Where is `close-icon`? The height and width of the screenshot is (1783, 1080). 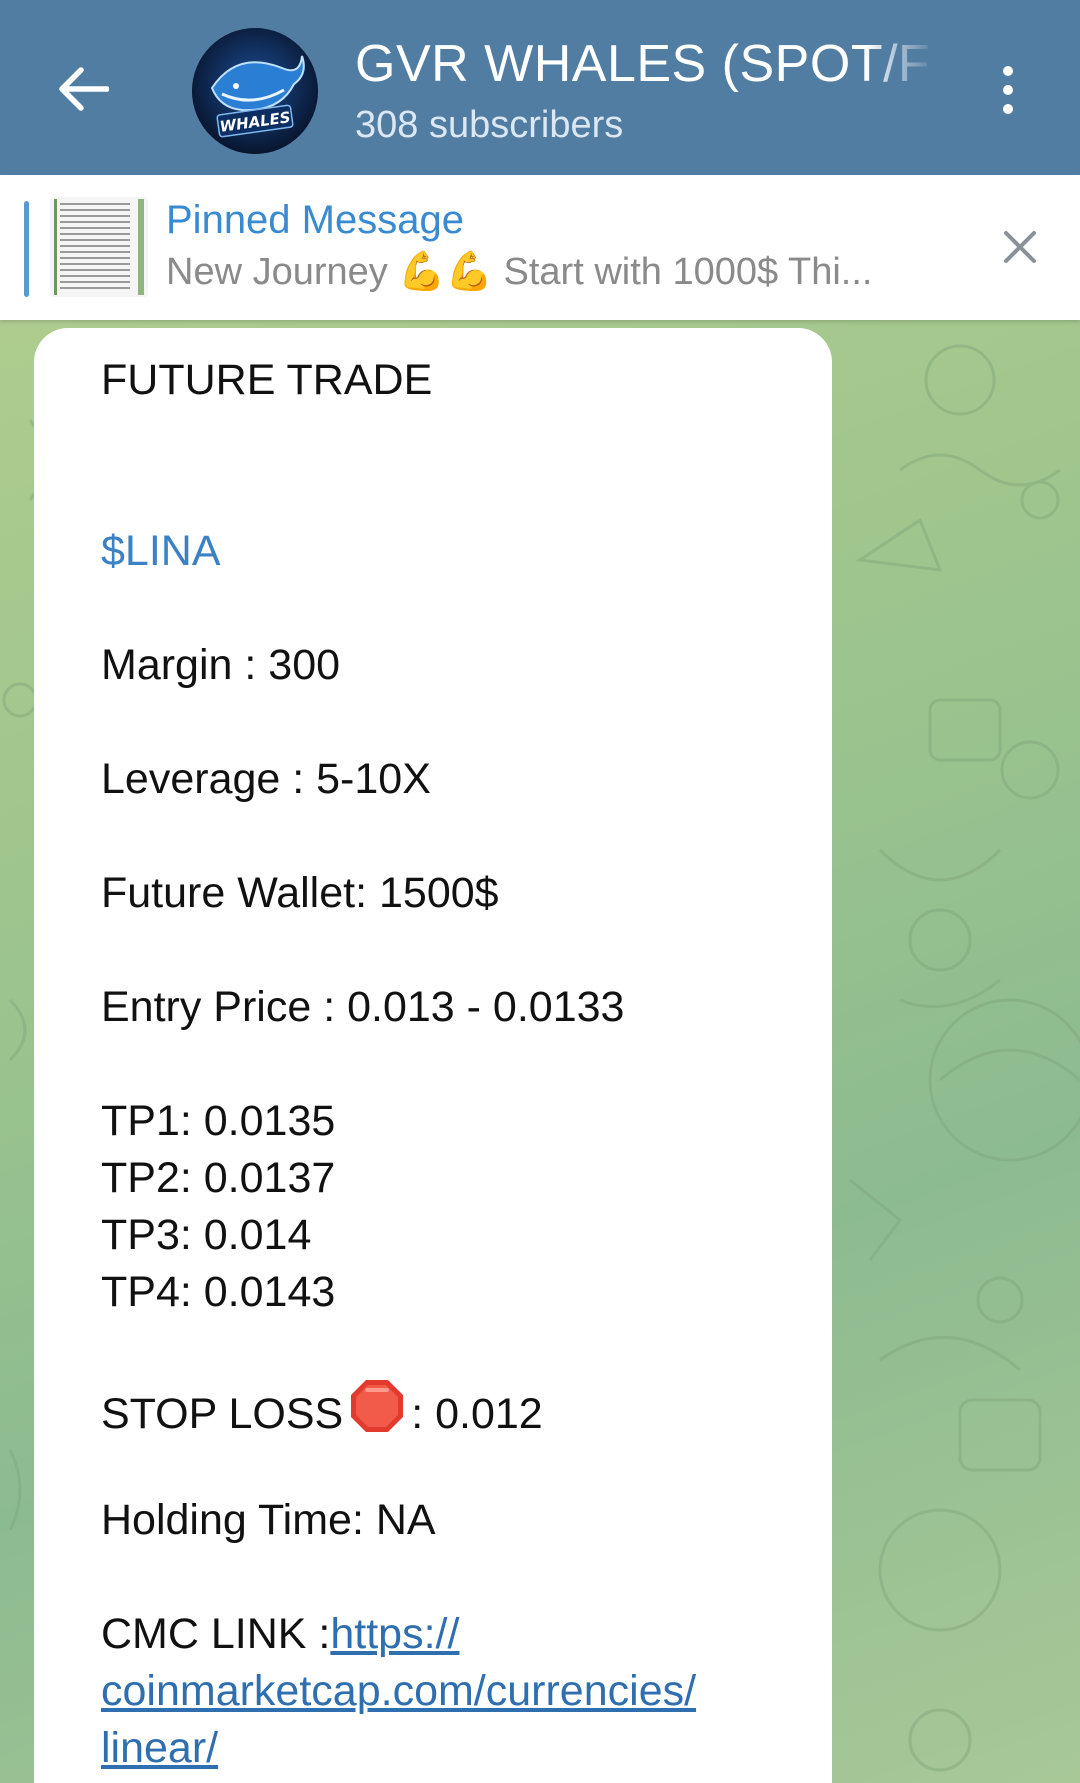 close-icon is located at coordinates (1020, 247).